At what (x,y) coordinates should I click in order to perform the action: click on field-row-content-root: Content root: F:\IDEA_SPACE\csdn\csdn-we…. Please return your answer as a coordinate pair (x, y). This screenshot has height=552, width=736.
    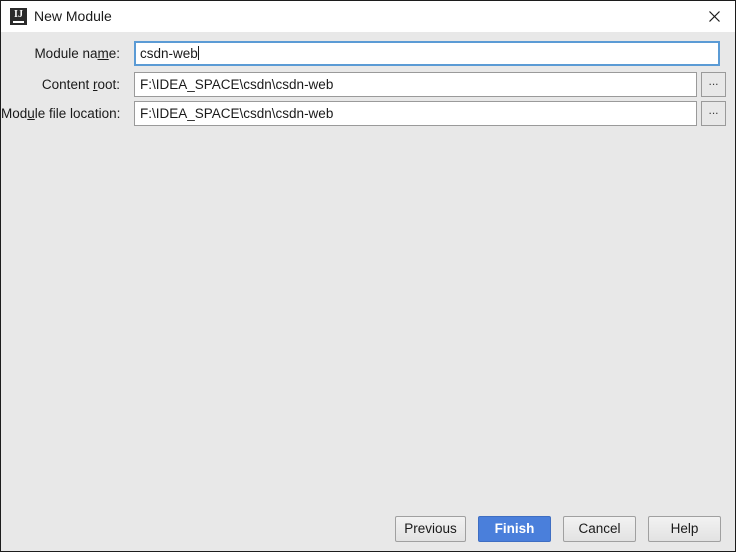
    Looking at the image, I should click on (368, 84).